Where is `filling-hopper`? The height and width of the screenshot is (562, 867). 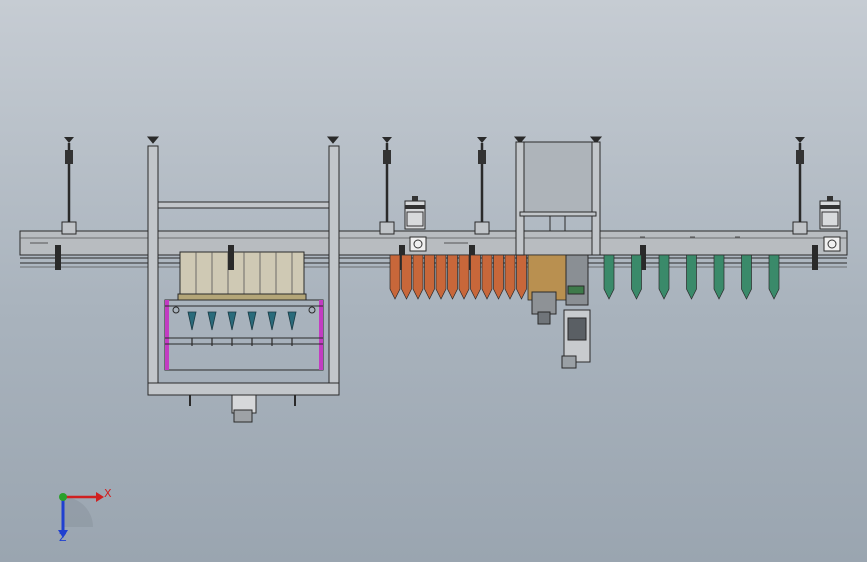 filling-hopper is located at coordinates (242, 276).